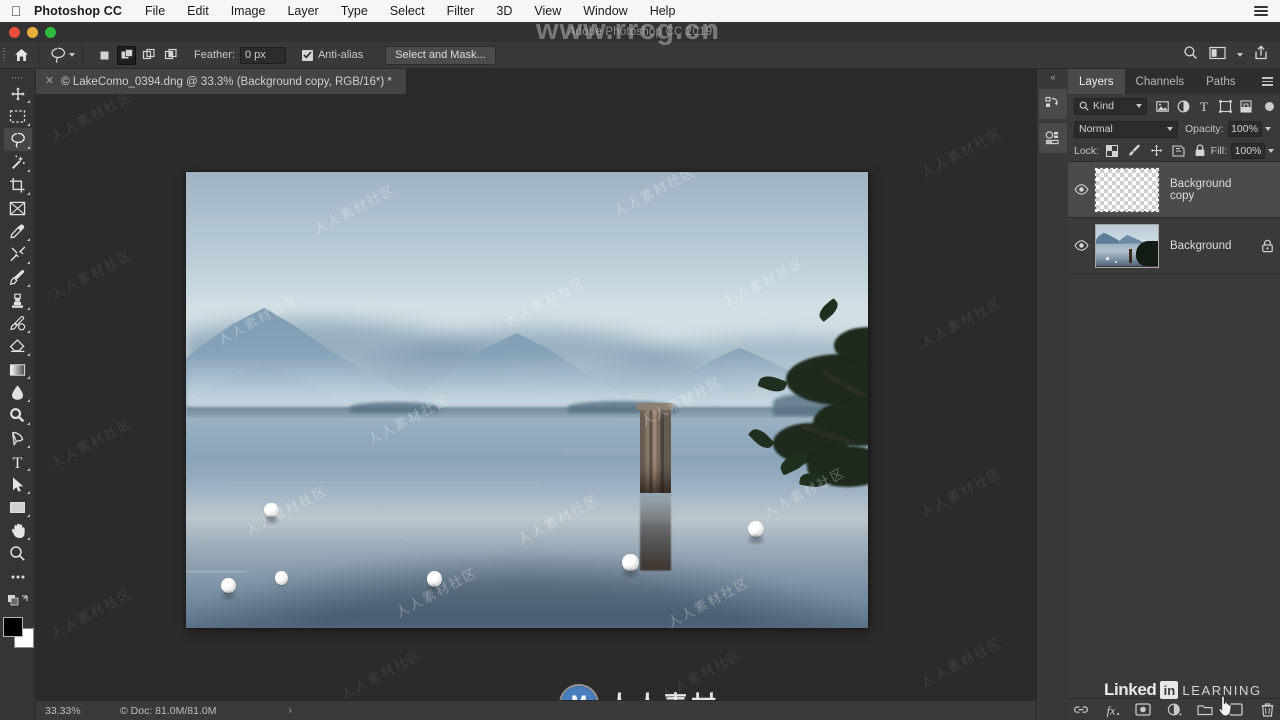  Describe the element at coordinates (1134, 151) in the screenshot. I see `lock-image-pixels-icon` at that location.